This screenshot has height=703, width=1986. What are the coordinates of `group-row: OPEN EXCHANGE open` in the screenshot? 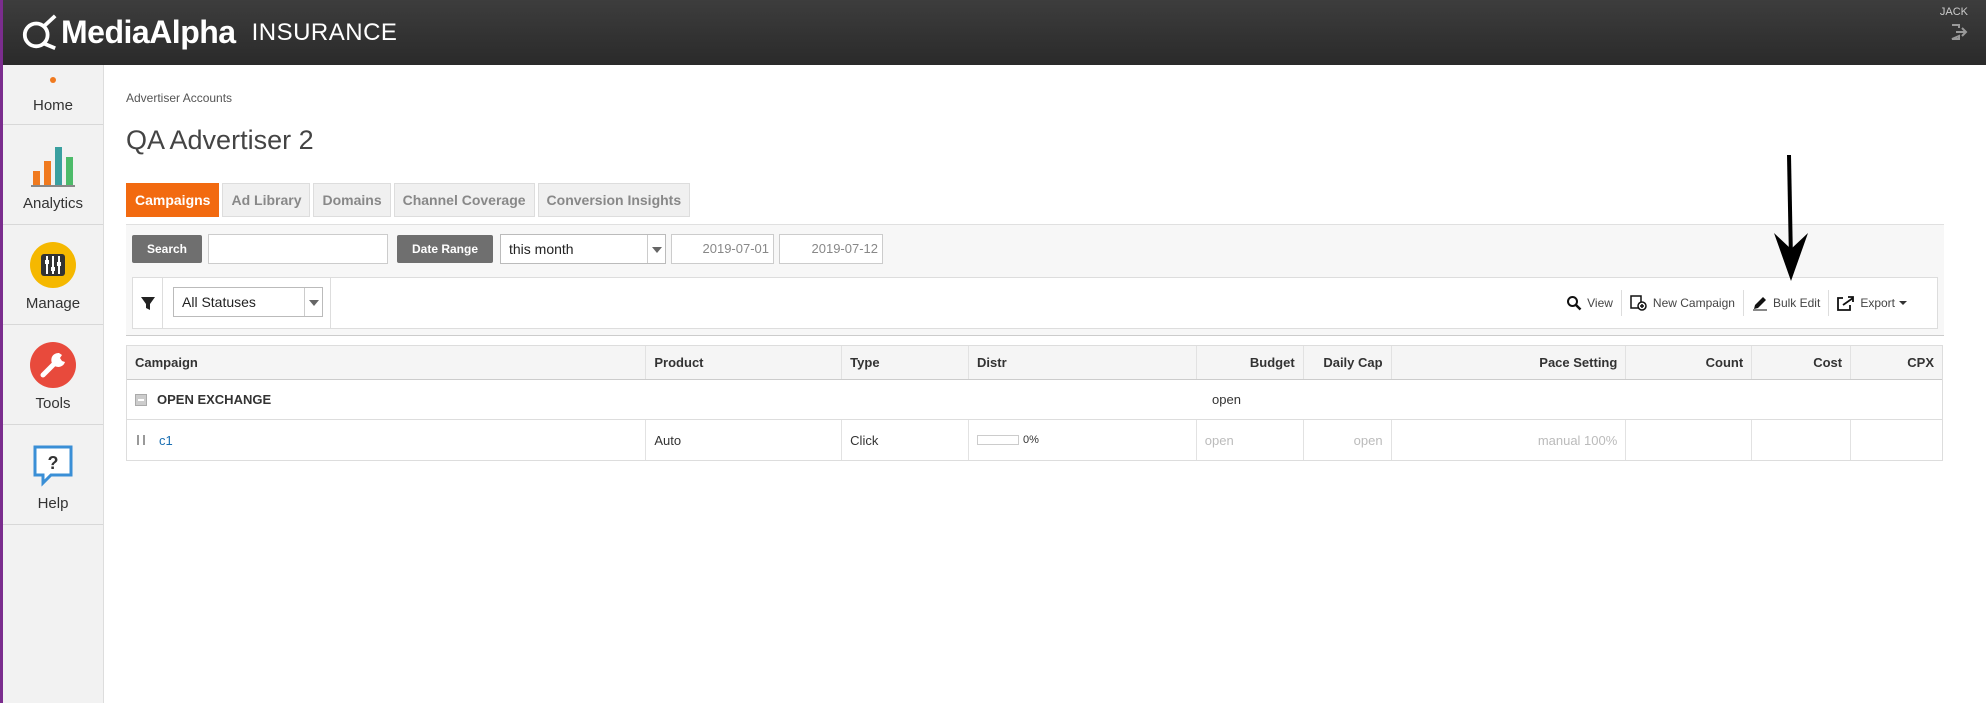 It's located at (1034, 400).